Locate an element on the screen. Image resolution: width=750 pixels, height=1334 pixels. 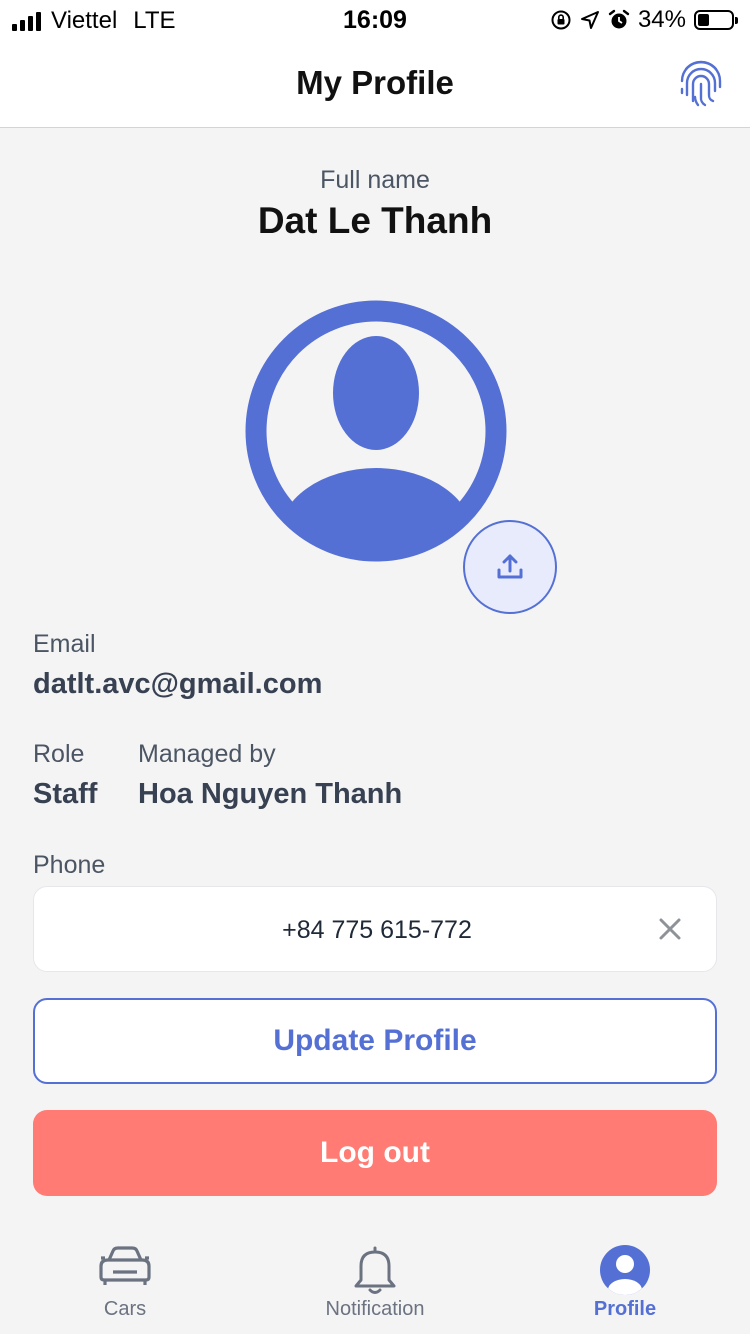
status-right: 34% is located at coordinates (644, 20).